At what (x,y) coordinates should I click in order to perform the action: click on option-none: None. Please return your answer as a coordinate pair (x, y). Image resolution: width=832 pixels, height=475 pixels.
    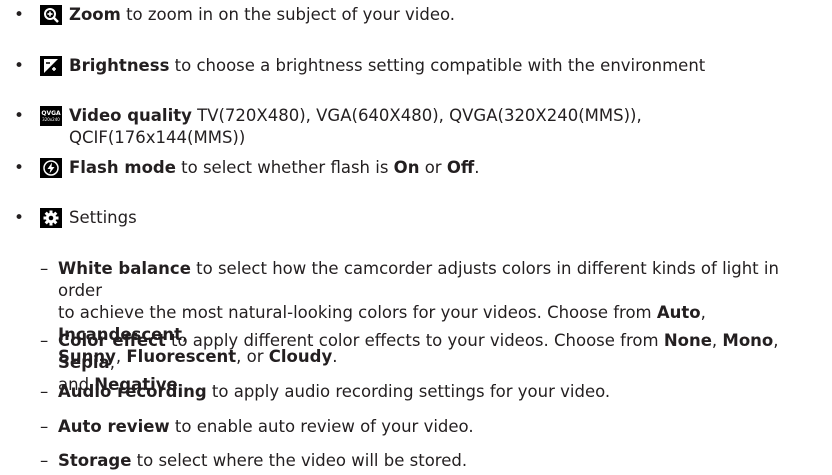
    Looking at the image, I should click on (687, 340).